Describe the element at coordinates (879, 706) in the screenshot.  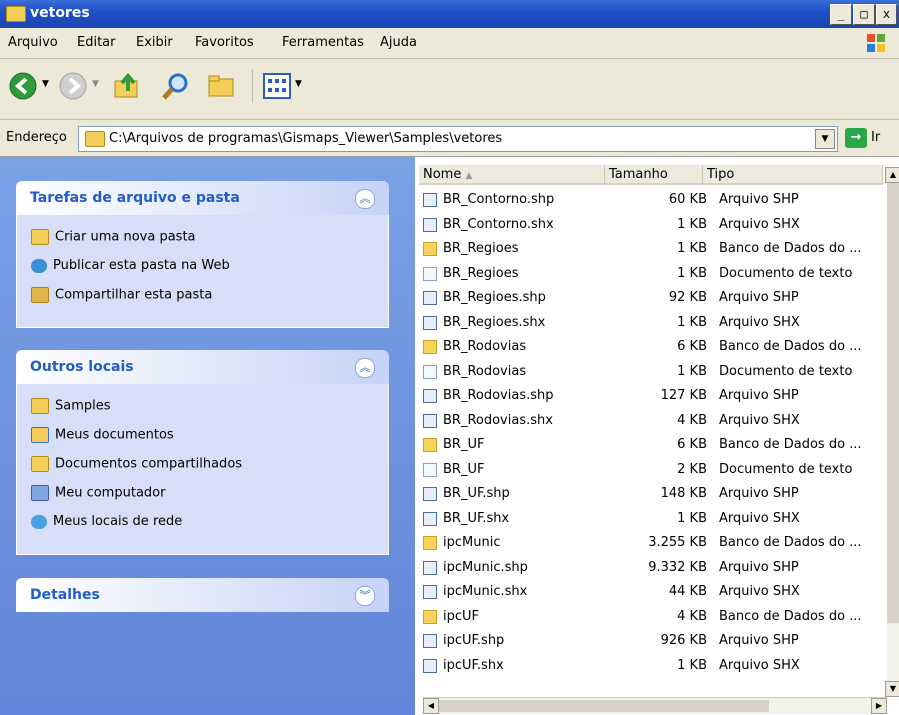
I see `scroll-right-icon: ▶` at that location.